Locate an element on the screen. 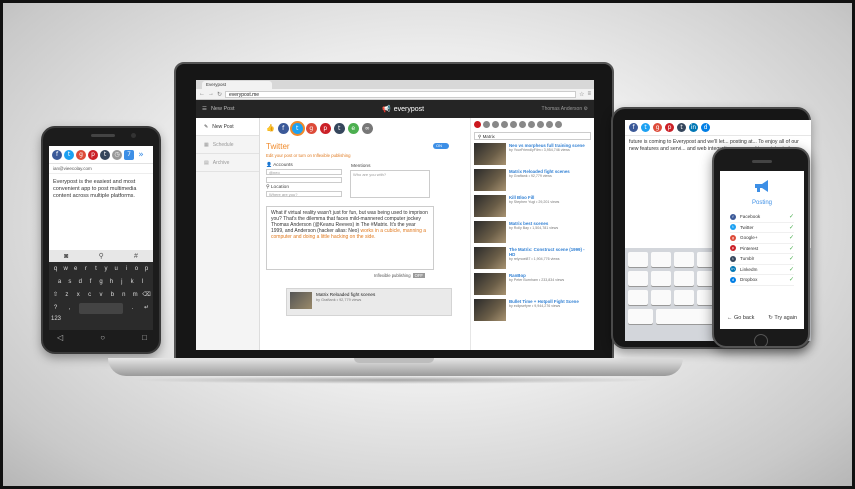  menu-toggle: ☰ New Post is located at coordinates (215, 109).